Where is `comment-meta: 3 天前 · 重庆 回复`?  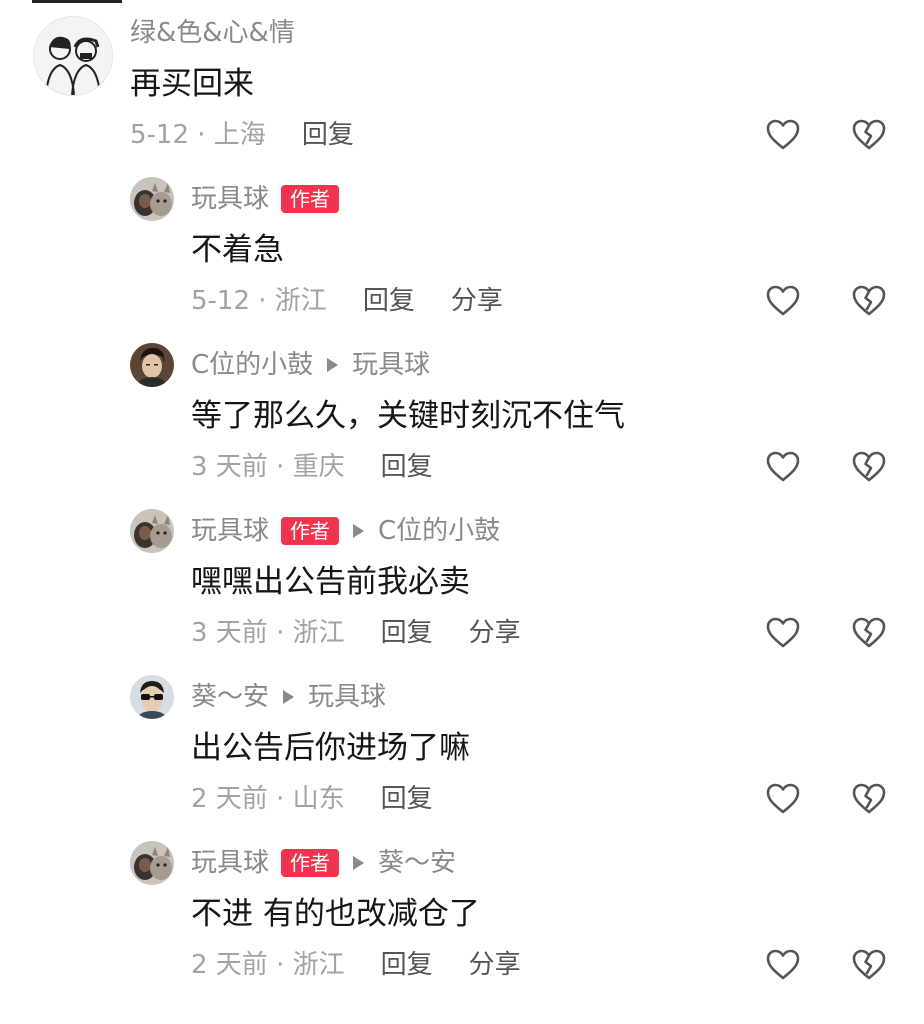 comment-meta: 3 天前 · 重庆 回复 is located at coordinates (312, 467).